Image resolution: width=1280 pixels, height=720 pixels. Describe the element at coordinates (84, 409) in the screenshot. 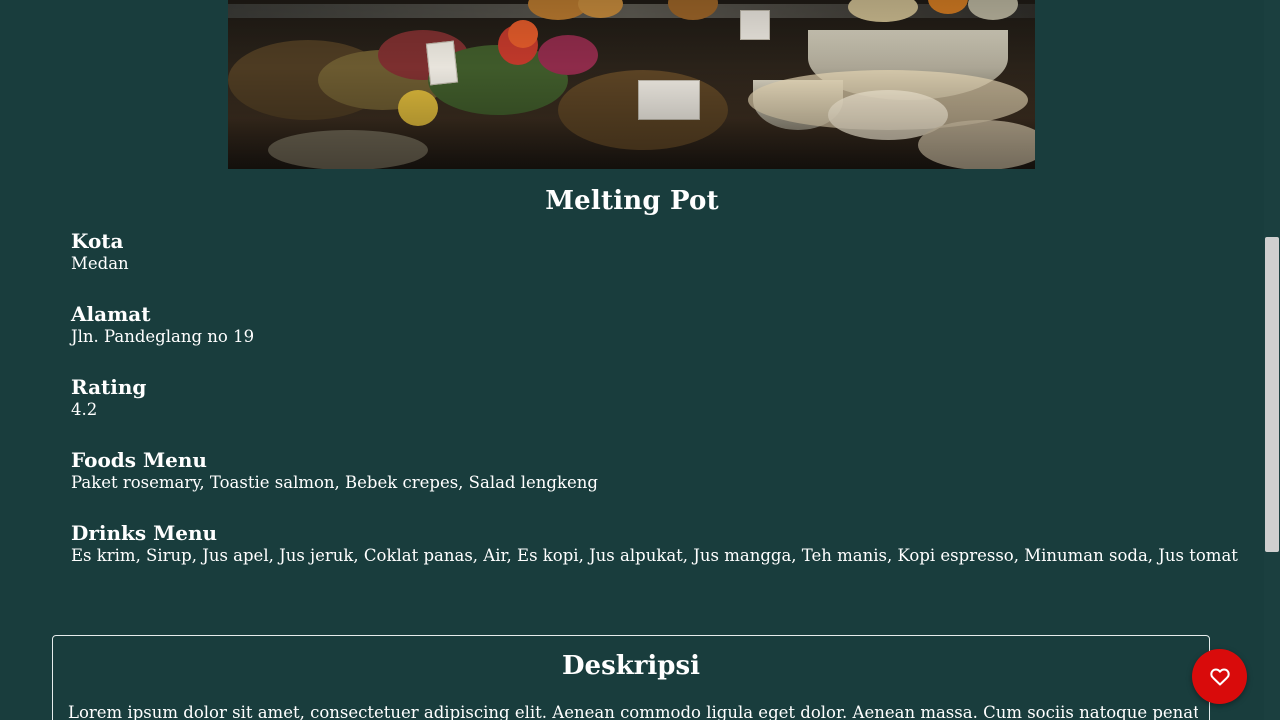

I see `info-value: 4.2` at that location.